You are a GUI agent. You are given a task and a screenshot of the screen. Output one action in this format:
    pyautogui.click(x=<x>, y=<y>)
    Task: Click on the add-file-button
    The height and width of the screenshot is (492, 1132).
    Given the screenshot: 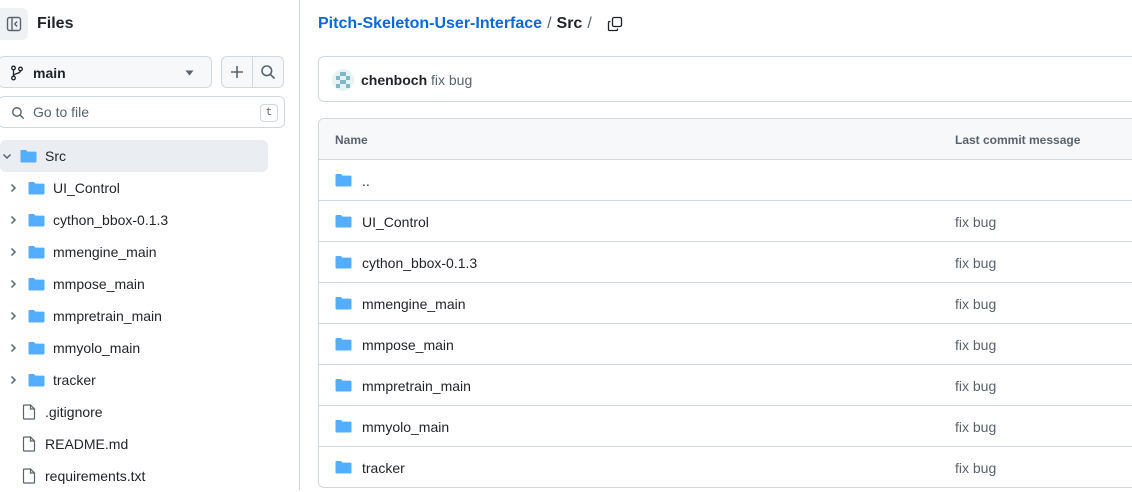 What is the action you would take?
    pyautogui.click(x=237, y=72)
    